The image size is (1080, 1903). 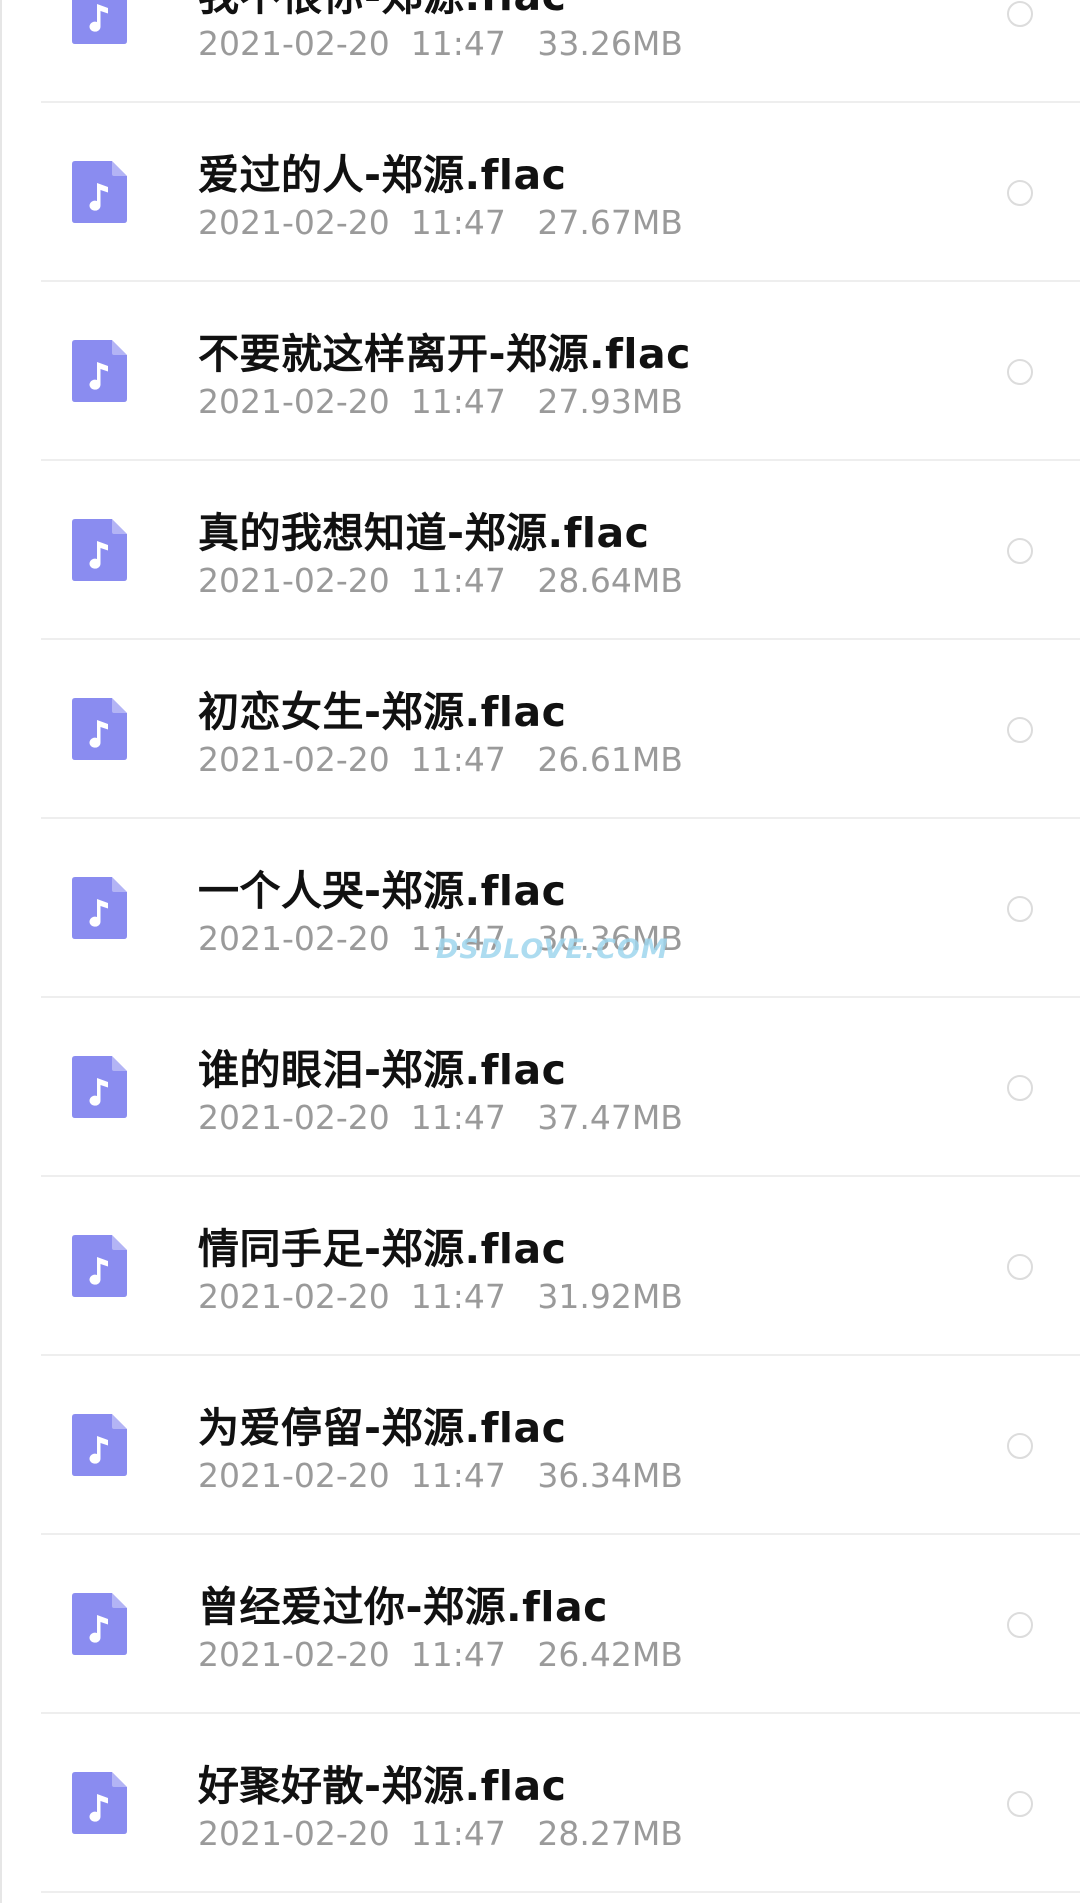 I want to click on file-list-item: 不要就这样离开-郑源.flac 2021-02-20 11:47 27.93MB, so click(x=540, y=371).